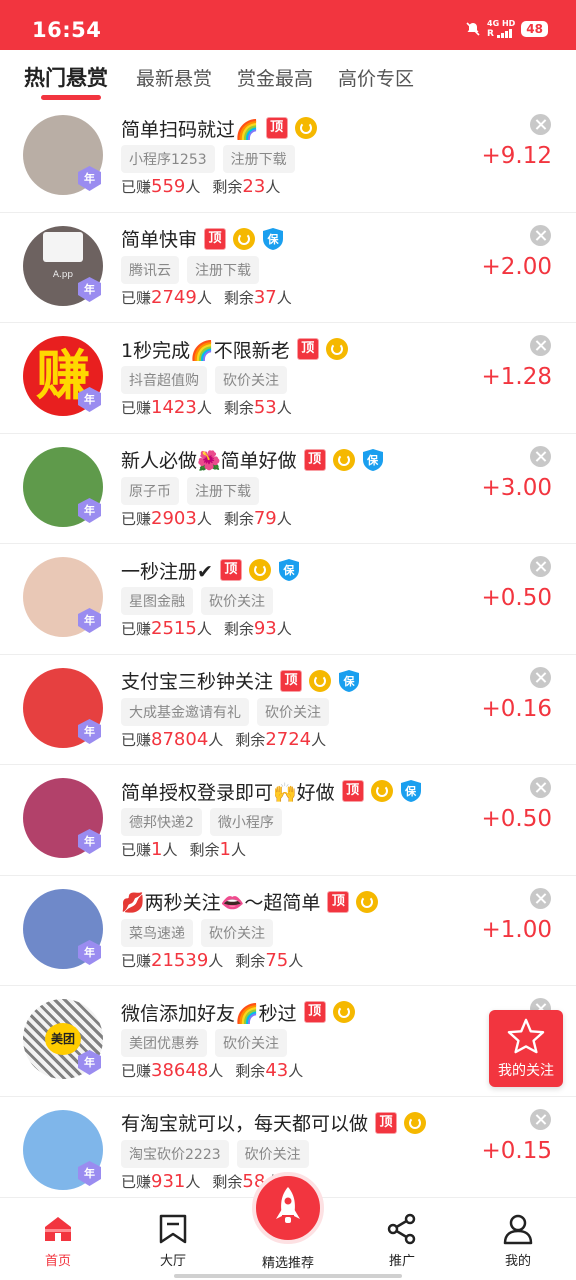 Image resolution: width=576 pixels, height=1280 pixels. I want to click on task-tags: 德邦快递2 微小程序, so click(201, 822).